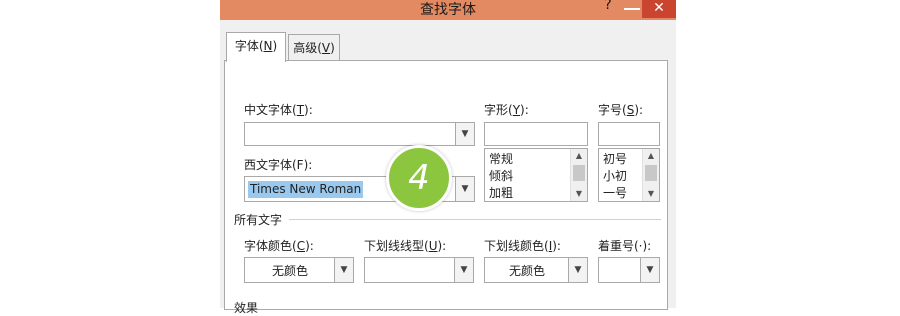 This screenshot has width=900, height=316. I want to click on list-item: 一号, so click(615, 192).